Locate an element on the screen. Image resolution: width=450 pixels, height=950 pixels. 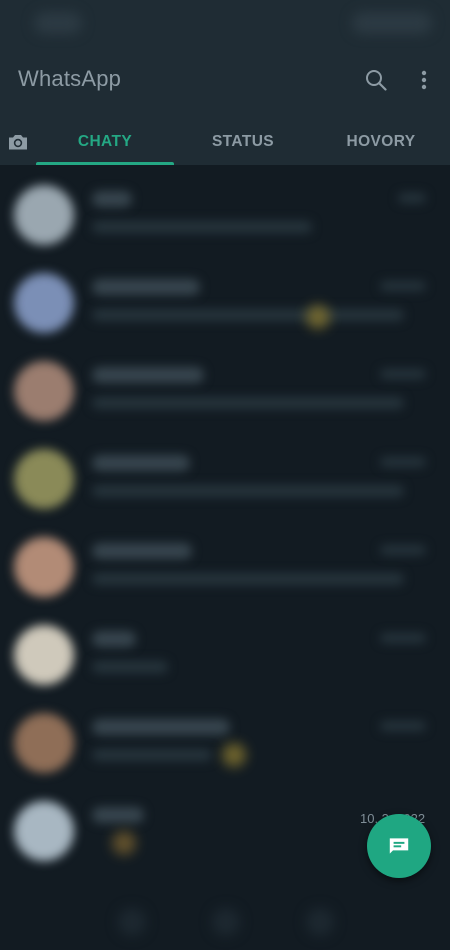
camera-icon is located at coordinates (18, 141).